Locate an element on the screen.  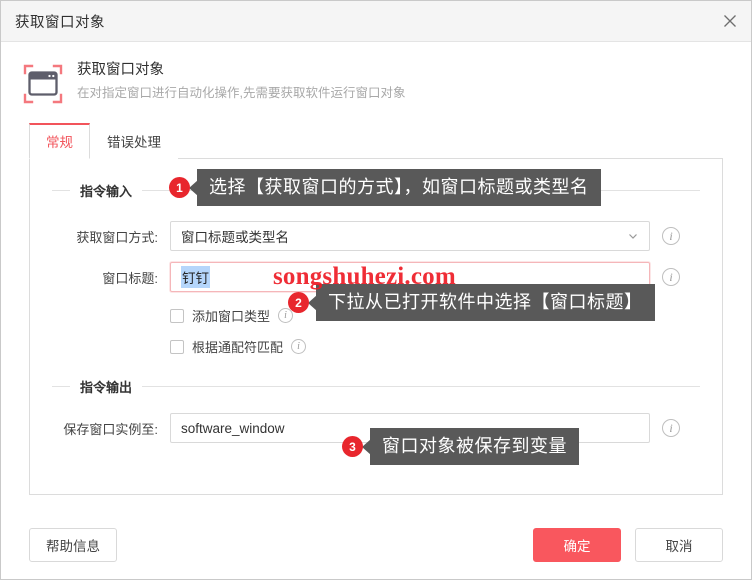
legend-rule-right is located at coordinates (421, 190).